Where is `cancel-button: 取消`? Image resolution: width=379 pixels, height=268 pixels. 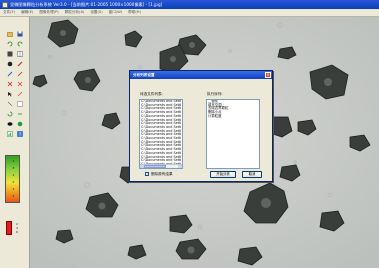
cancel-button: 取消 is located at coordinates (252, 174).